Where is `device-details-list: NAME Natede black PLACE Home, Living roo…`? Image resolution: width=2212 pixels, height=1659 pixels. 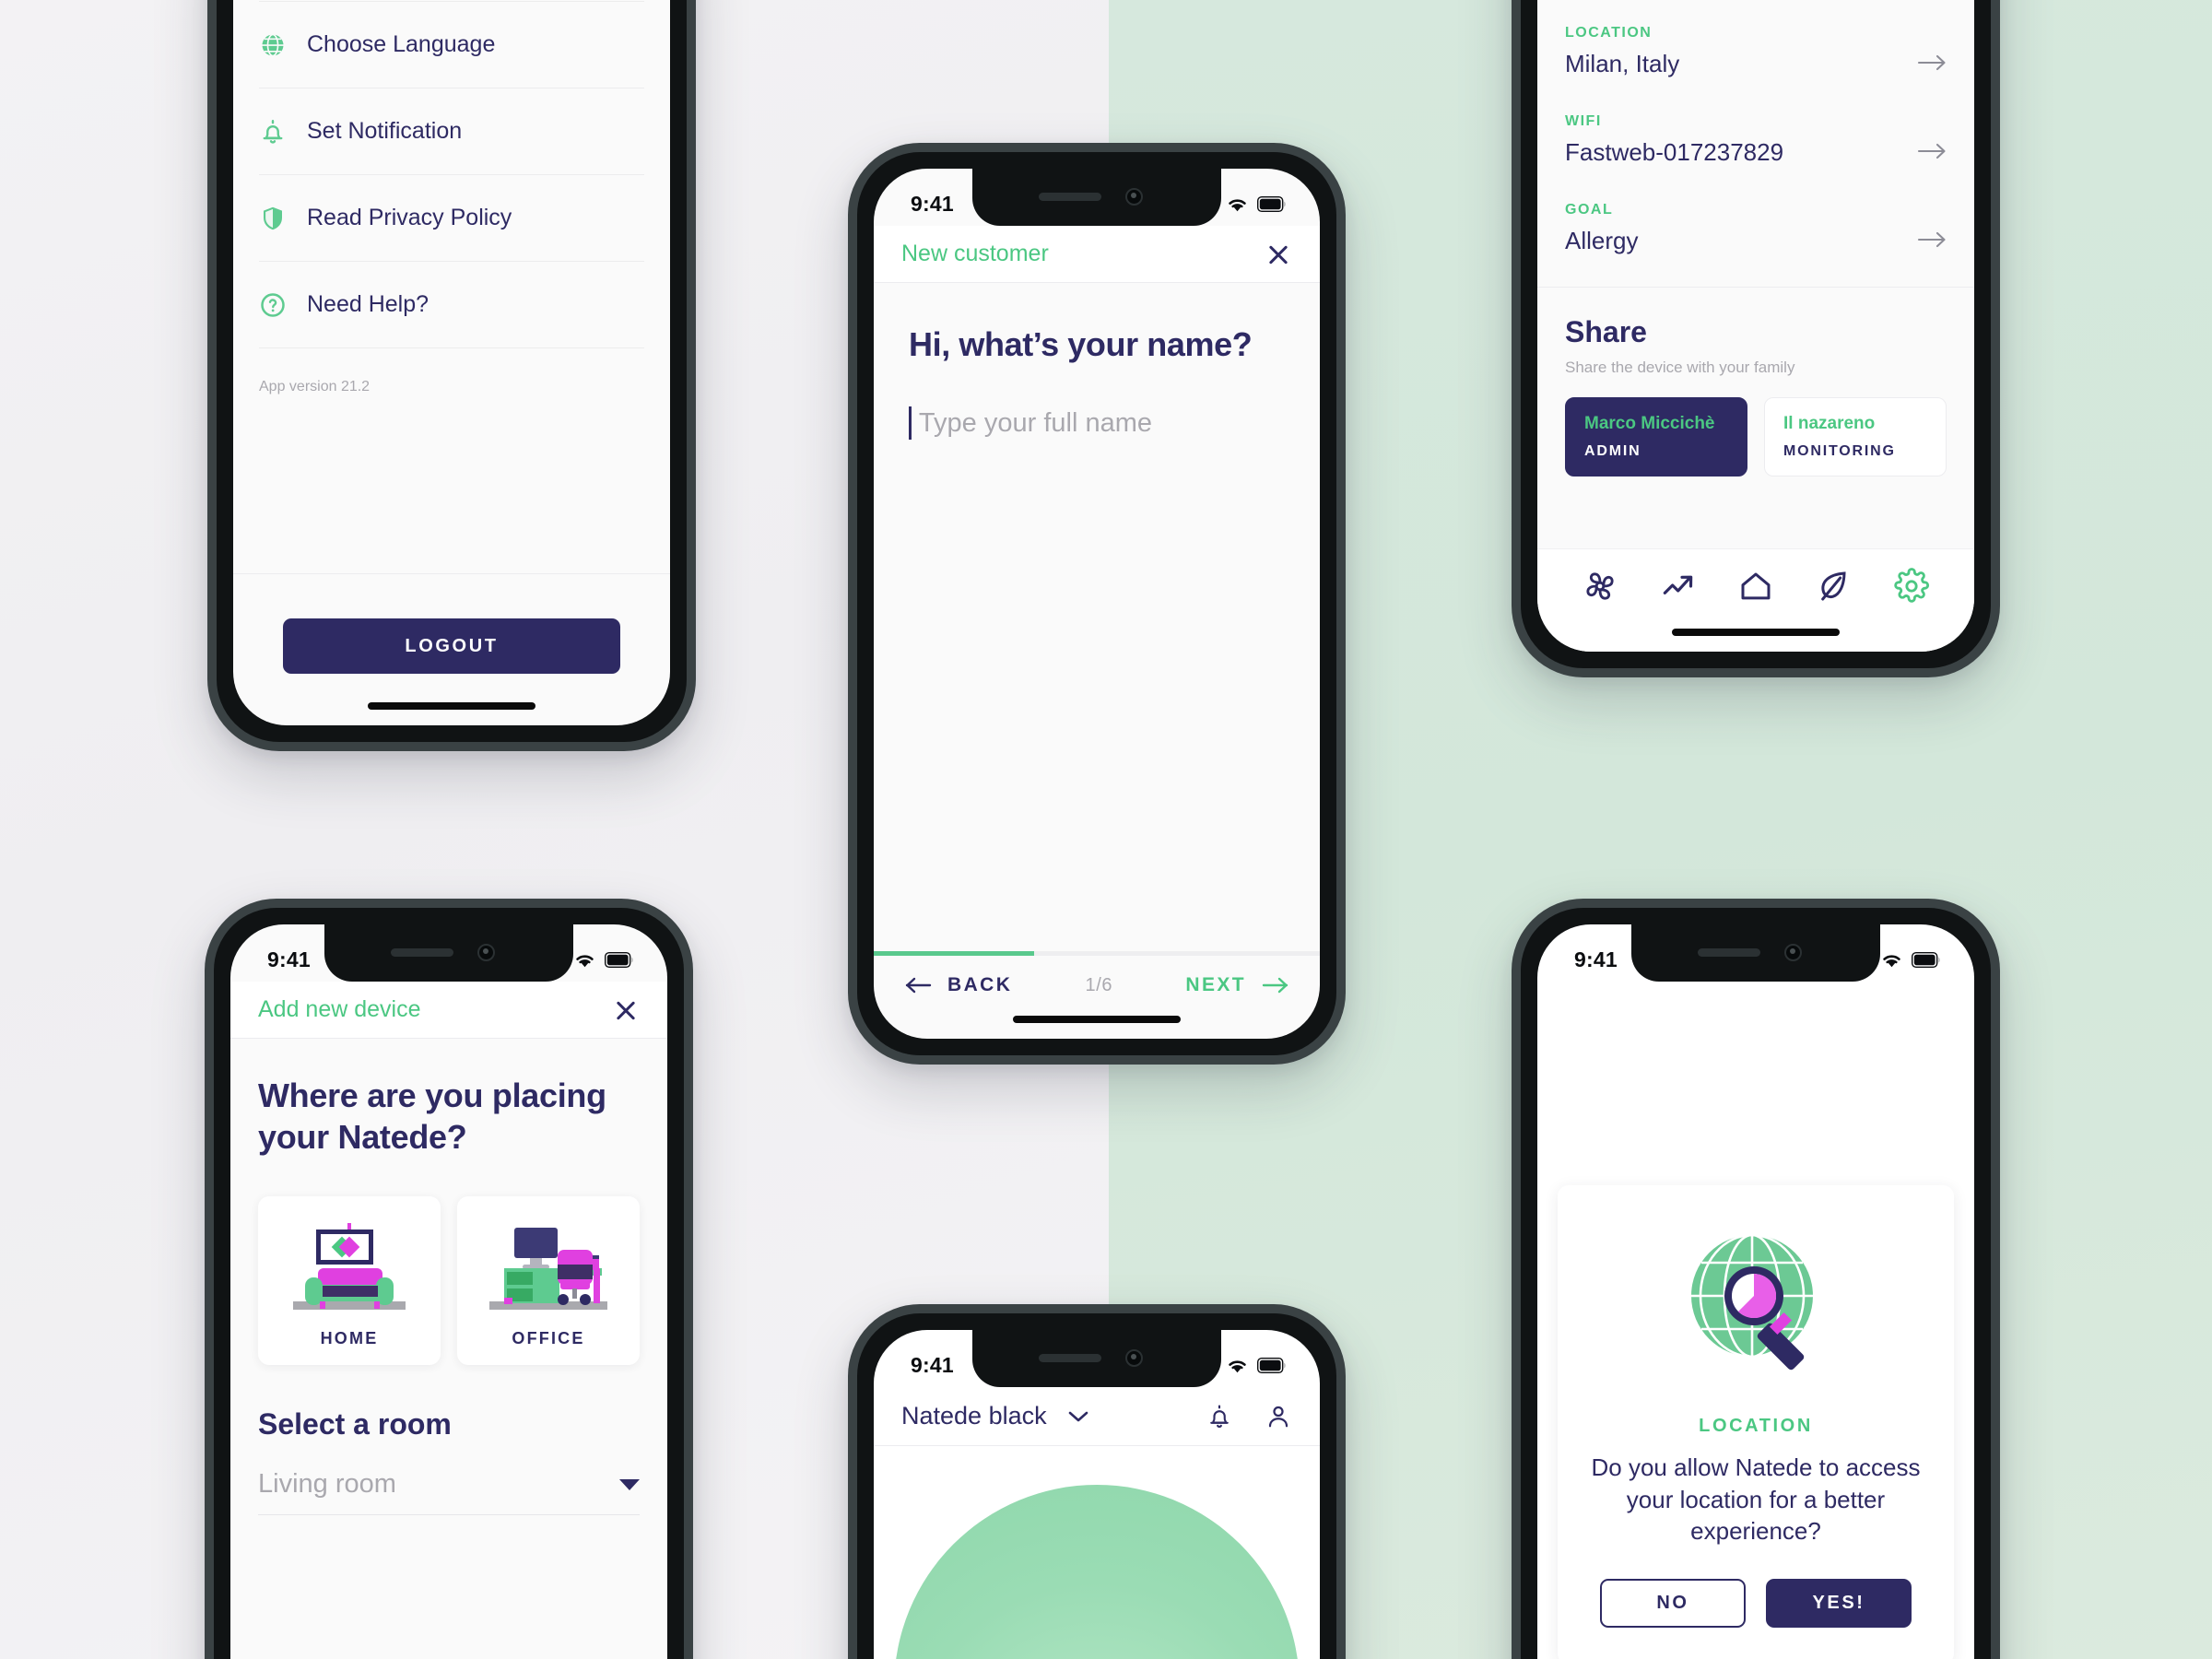 device-details-list: NAME Natede black PLACE Home, Living roo… is located at coordinates (1755, 139).